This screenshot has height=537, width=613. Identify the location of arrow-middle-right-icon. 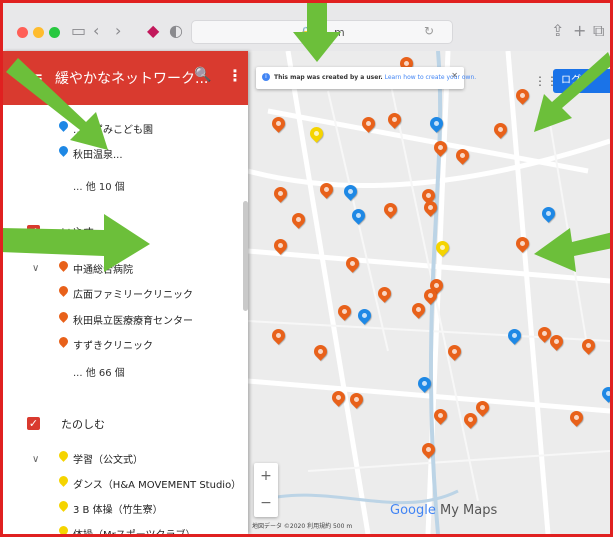
(573, 250).